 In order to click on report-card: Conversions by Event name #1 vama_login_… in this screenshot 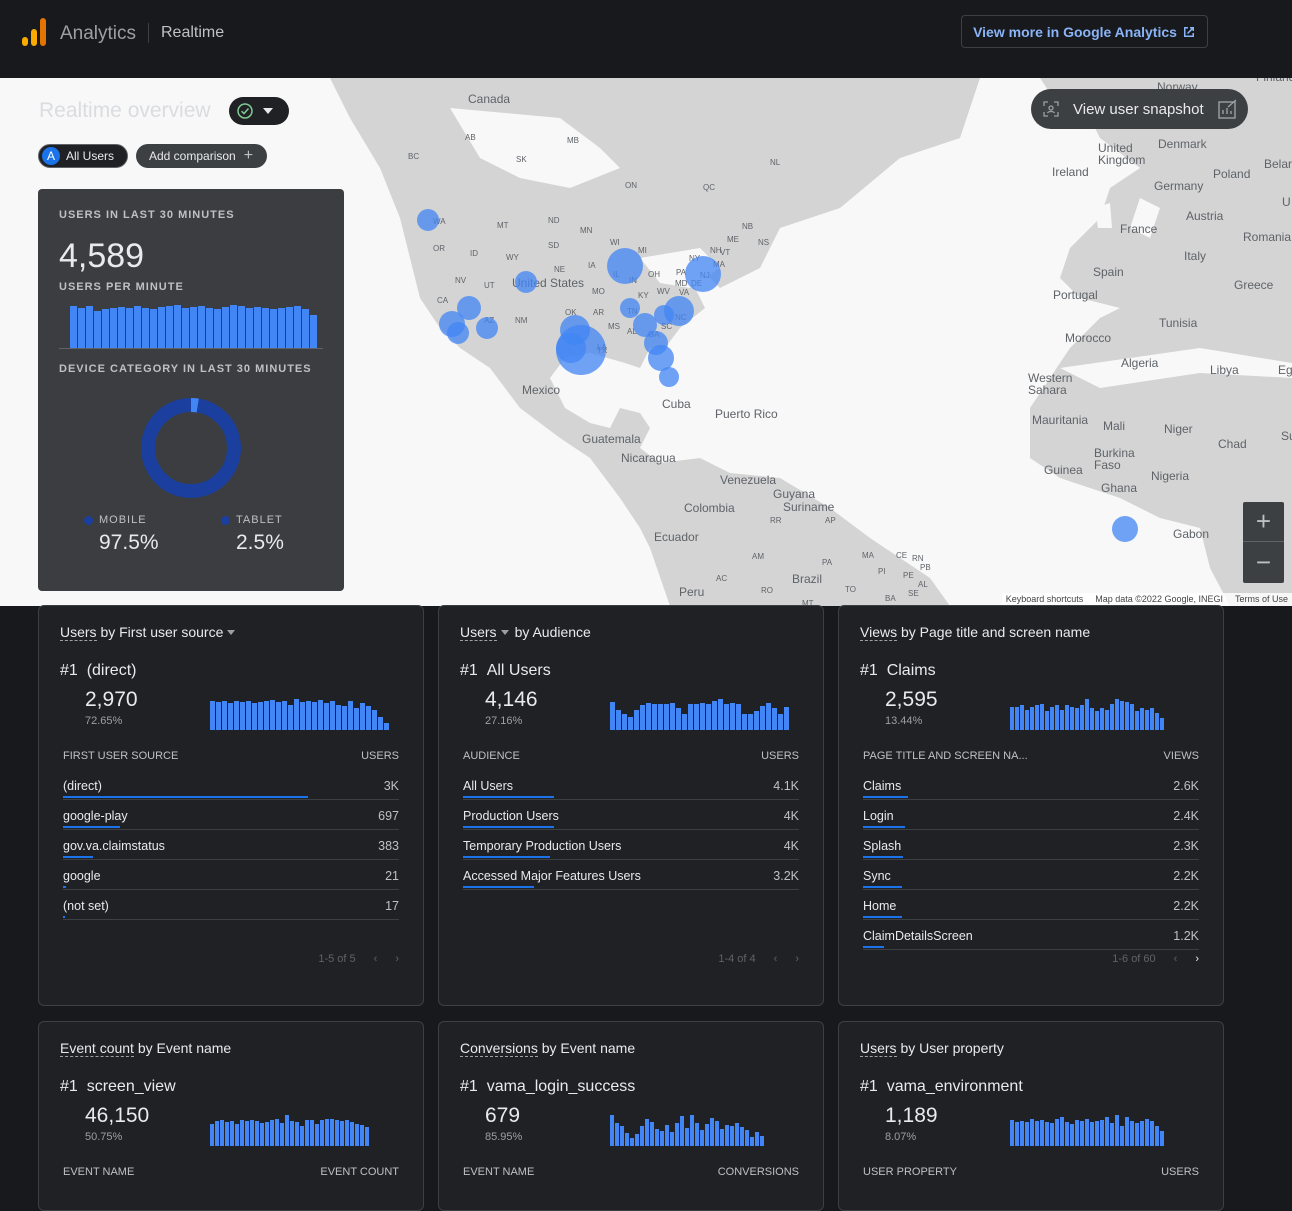, I will do `click(631, 1116)`.